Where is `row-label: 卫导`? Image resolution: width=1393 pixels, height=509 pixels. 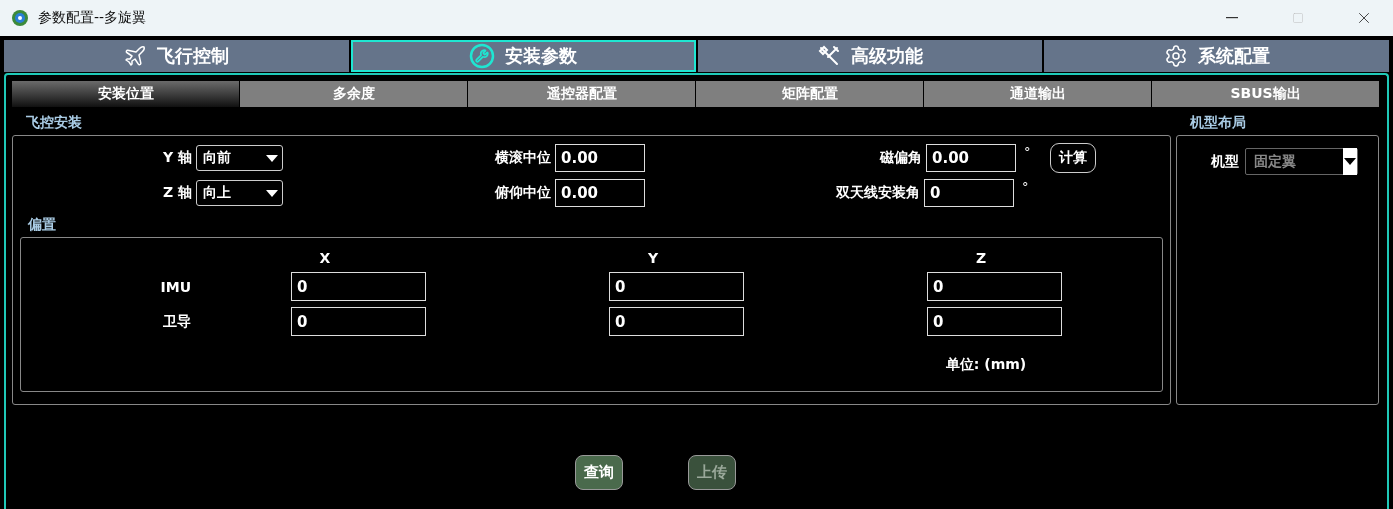
row-label: 卫导 is located at coordinates (177, 321).